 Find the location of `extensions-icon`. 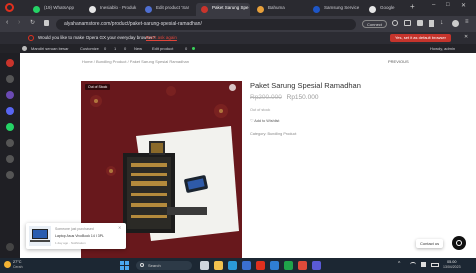

extensions-icon is located at coordinates (420, 23).